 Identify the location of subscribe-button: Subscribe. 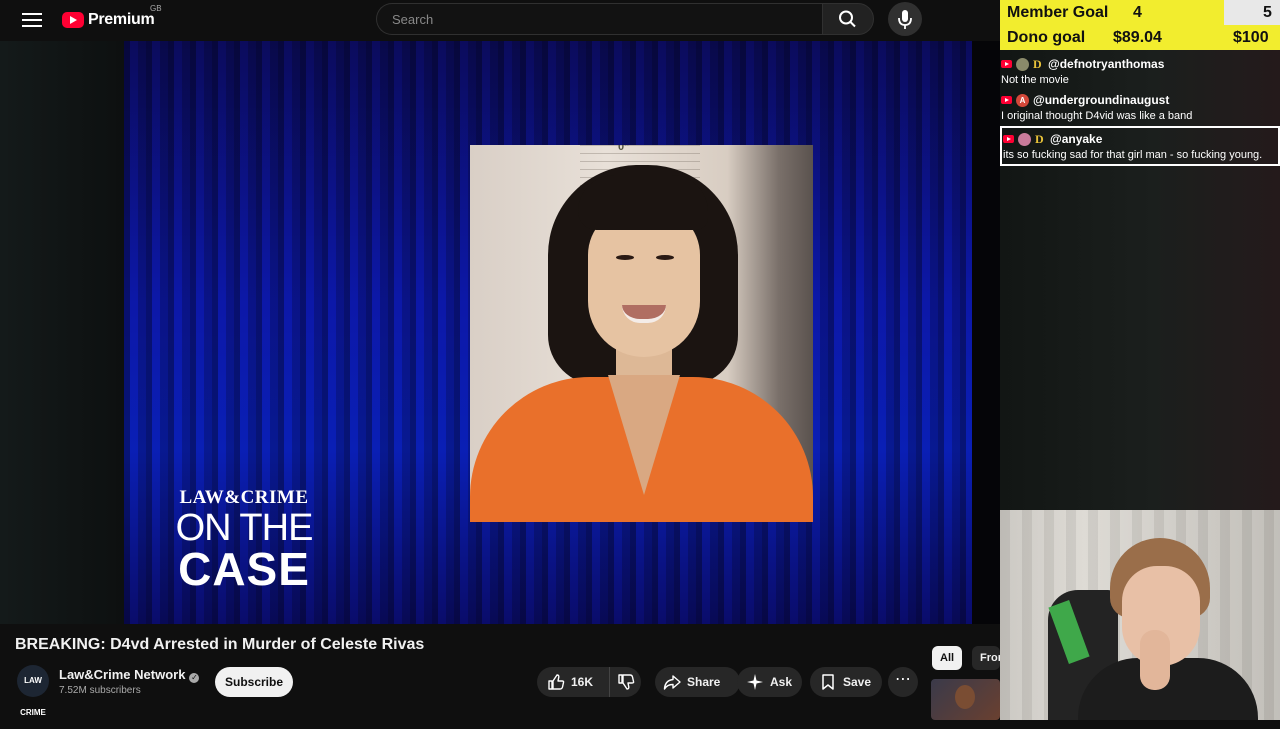
(254, 682).